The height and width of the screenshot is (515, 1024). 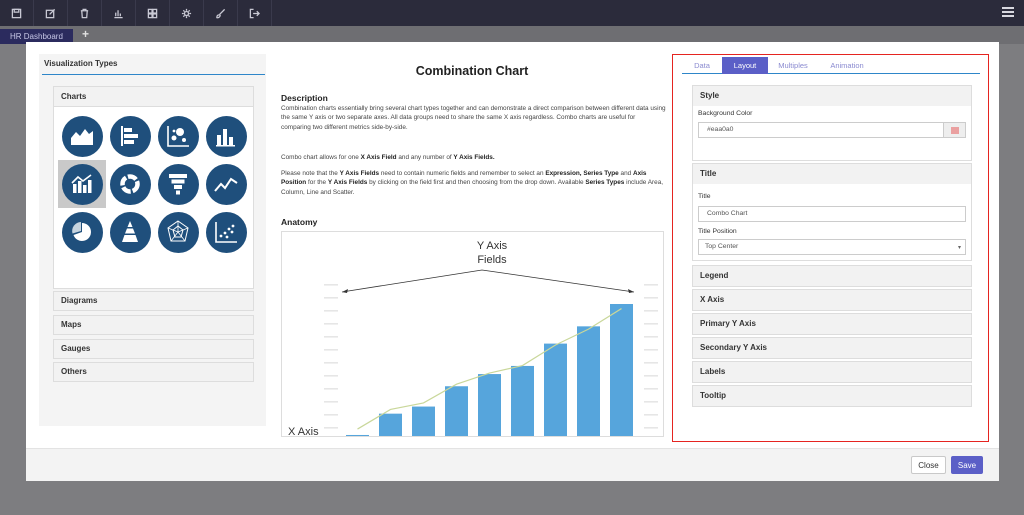 I want to click on tooltip-header: Tooltip, so click(x=832, y=396).